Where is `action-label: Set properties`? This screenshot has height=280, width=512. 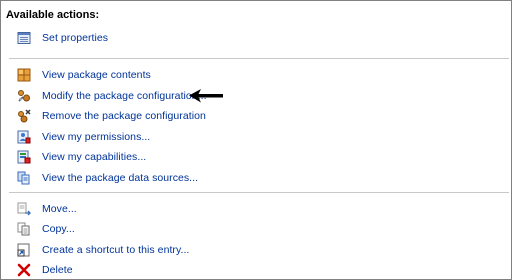
action-label: Set properties is located at coordinates (75, 38).